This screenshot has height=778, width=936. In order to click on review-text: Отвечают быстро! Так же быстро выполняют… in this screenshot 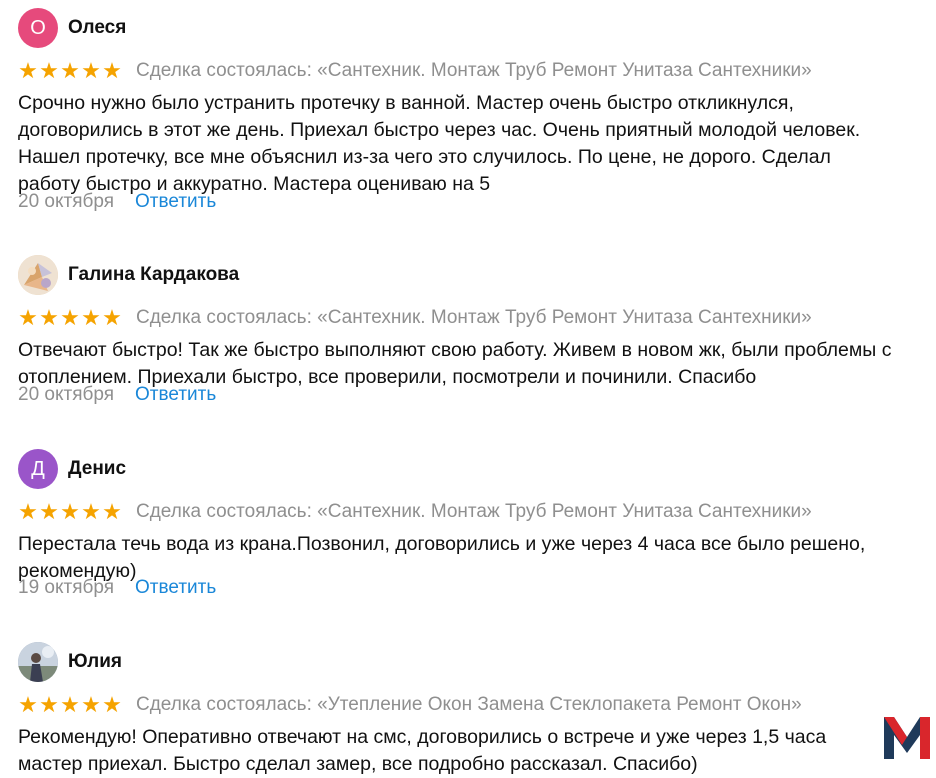, I will do `click(470, 364)`.